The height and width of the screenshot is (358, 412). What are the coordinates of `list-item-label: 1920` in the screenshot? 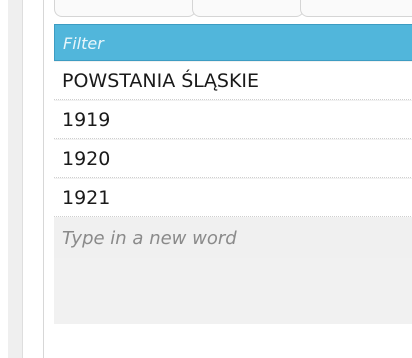 It's located at (86, 159).